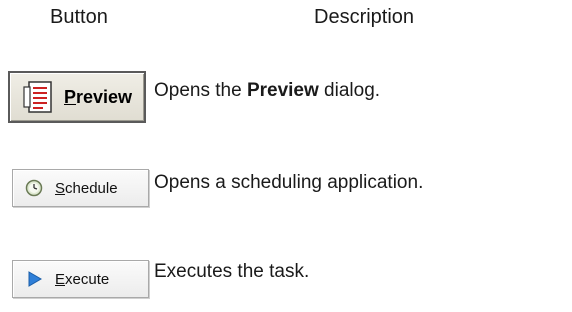 The width and height of the screenshot is (572, 312). Describe the element at coordinates (232, 271) in the screenshot. I see `execute-description: Executes the task.` at that location.